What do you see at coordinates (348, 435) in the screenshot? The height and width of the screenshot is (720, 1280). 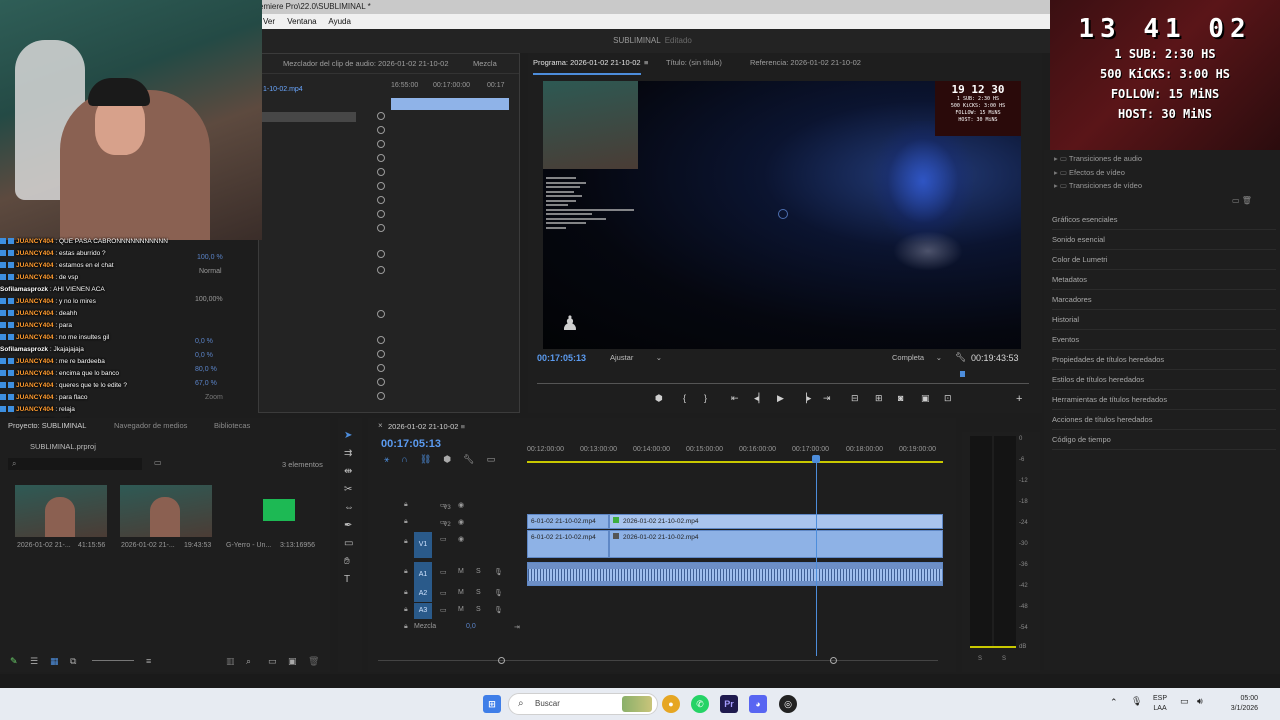 I see `selection-tool-icon: ➤` at bounding box center [348, 435].